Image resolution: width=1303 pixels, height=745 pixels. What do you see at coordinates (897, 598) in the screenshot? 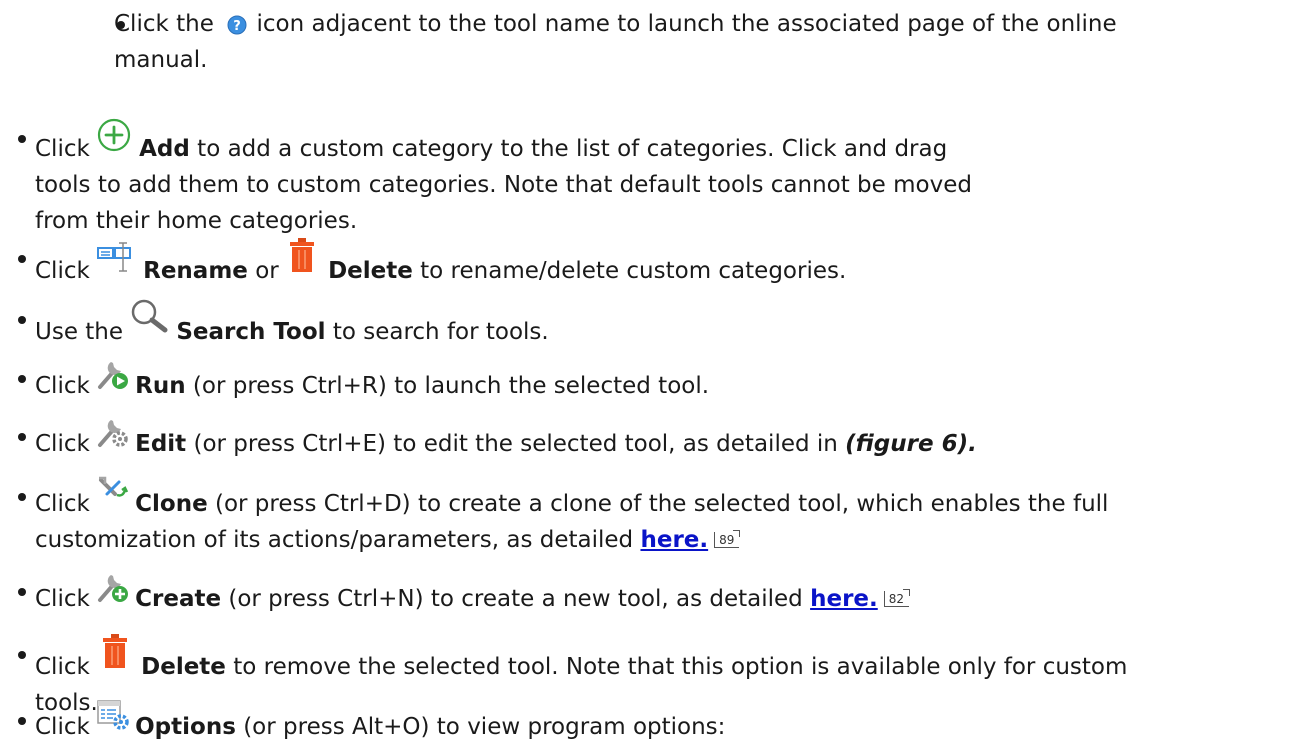
I see `page-reference: 82` at bounding box center [897, 598].